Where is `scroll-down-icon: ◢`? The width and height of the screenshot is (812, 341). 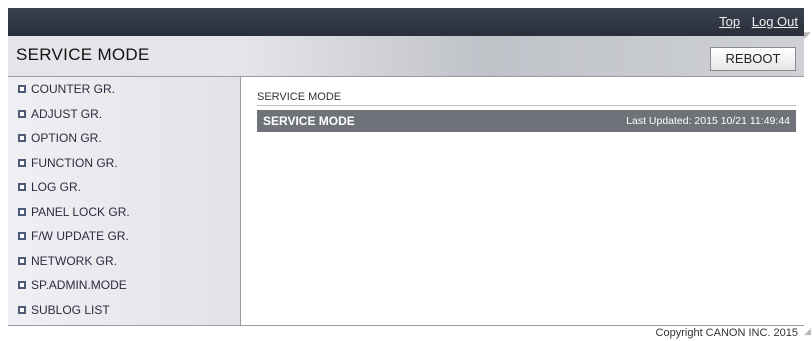
scroll-down-icon: ◢ is located at coordinates (808, 331).